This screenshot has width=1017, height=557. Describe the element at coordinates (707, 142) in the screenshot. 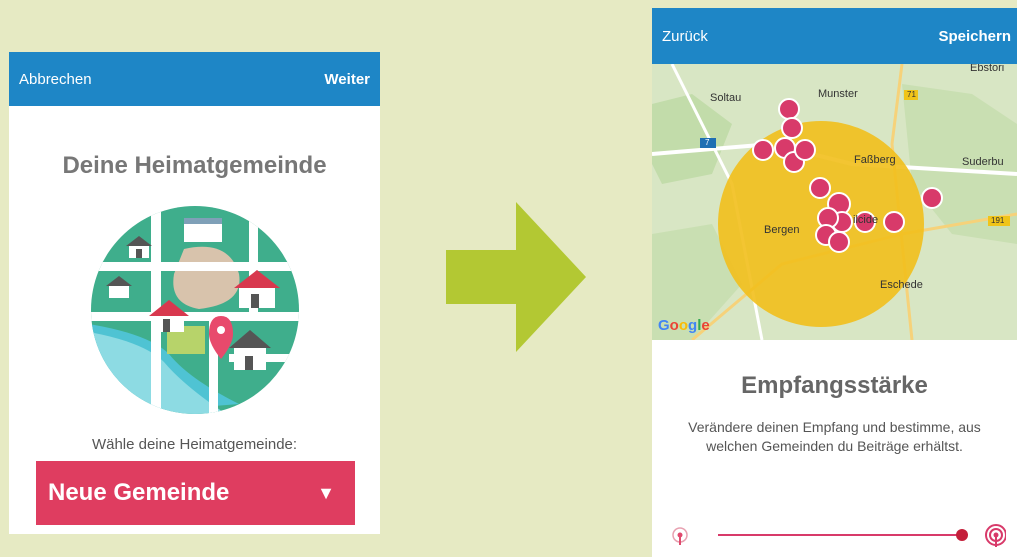

I see `map-label: 7` at that location.